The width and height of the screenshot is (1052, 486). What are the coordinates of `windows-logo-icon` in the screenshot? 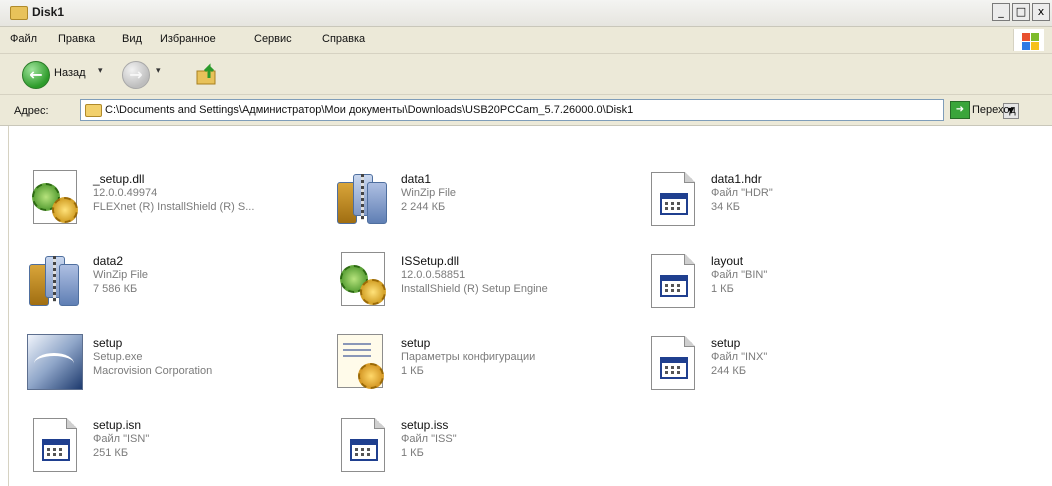 It's located at (1028, 40).